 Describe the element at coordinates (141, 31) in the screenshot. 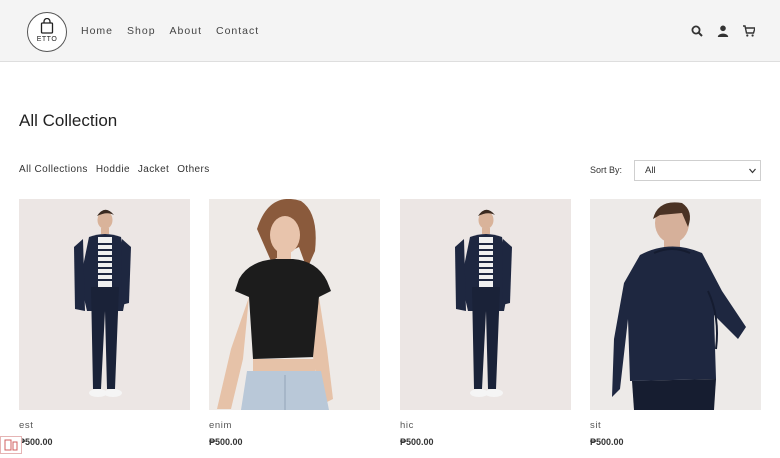

I see `nav-shop: Shop` at that location.